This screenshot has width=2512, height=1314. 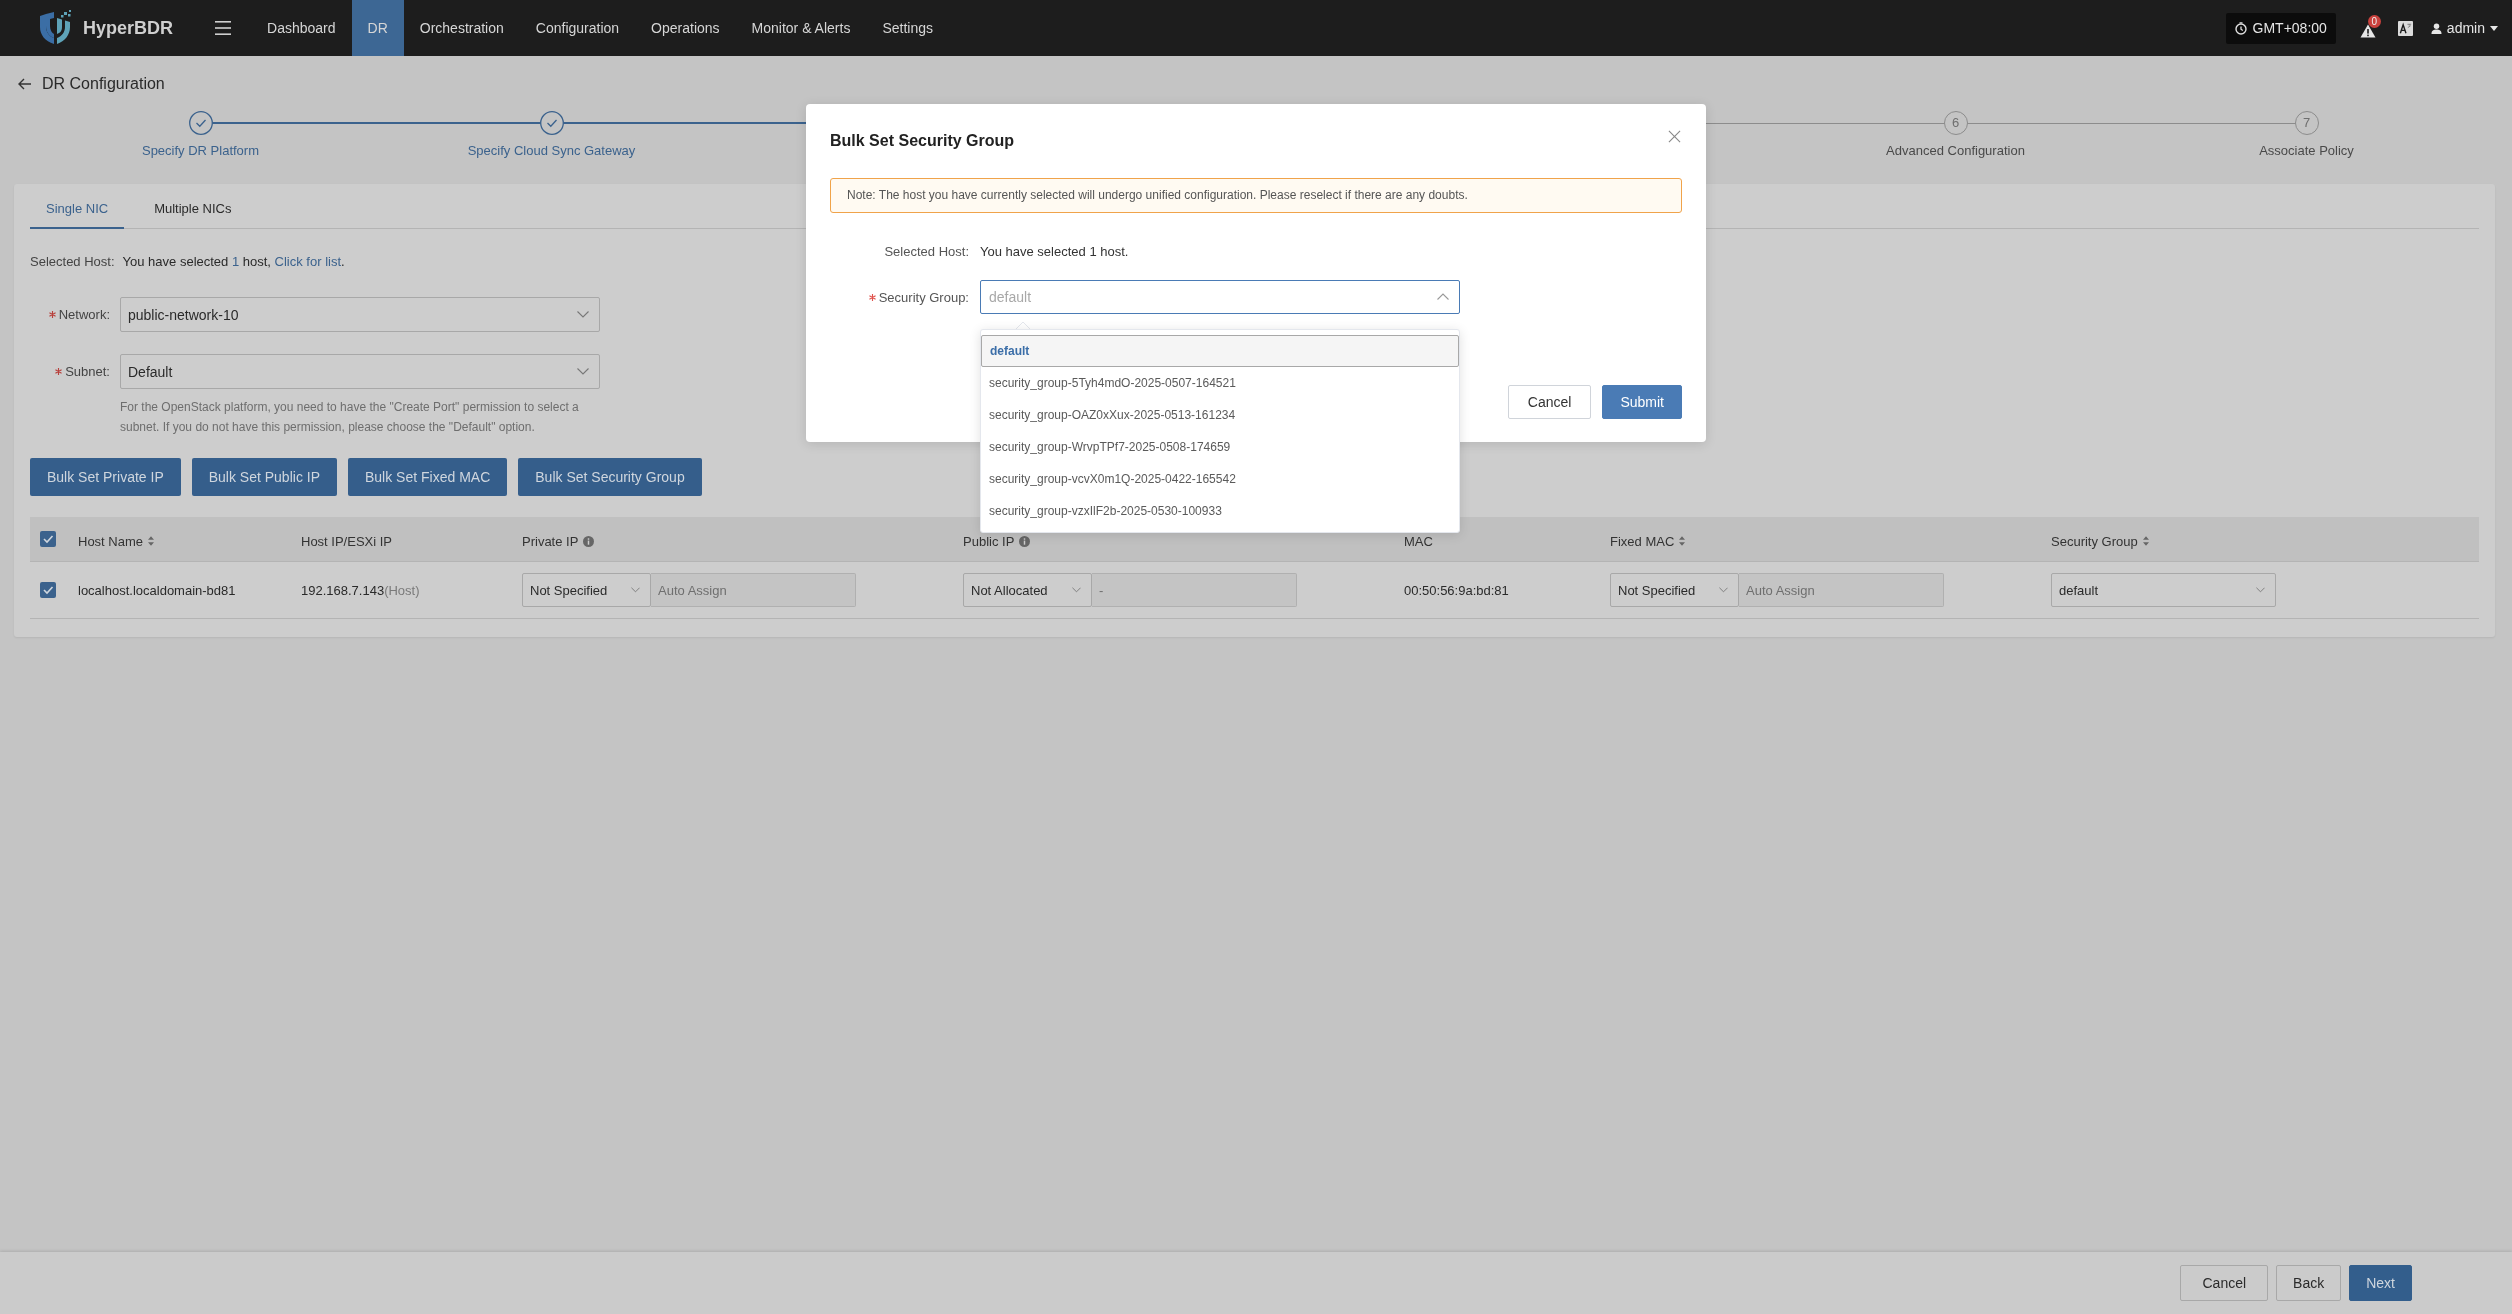 I want to click on tab: Single NIC, so click(x=77, y=209).